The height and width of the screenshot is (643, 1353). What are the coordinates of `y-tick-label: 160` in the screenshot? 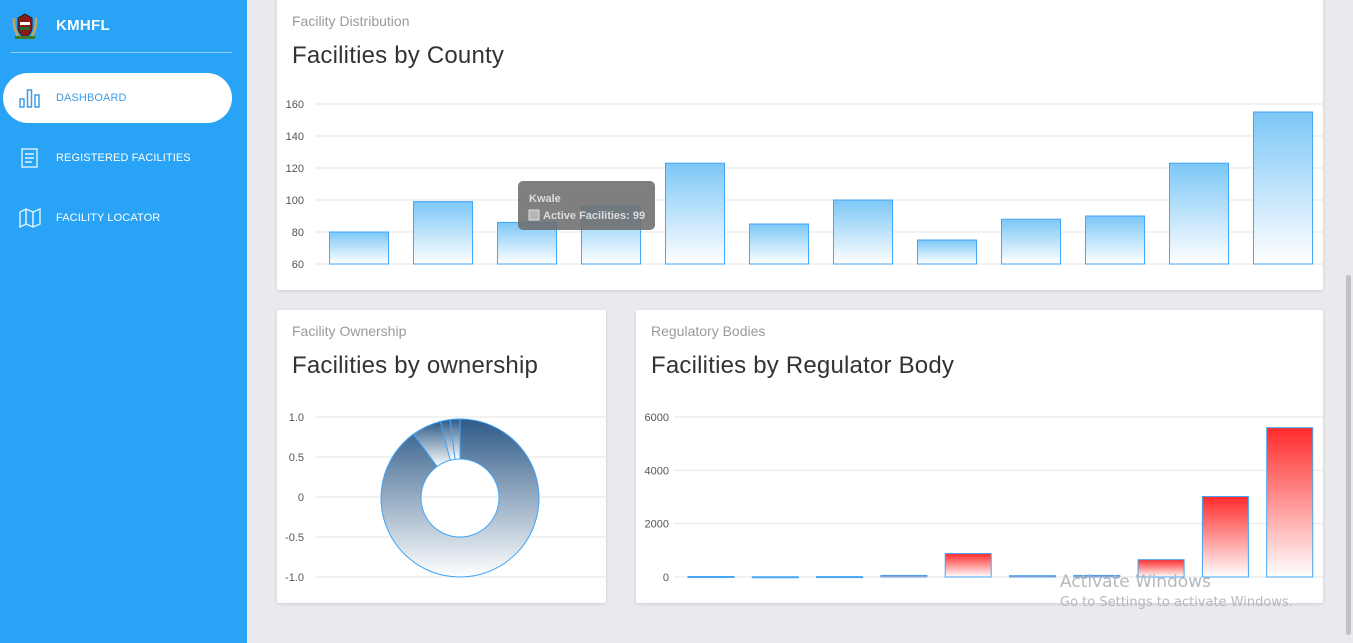 It's located at (295, 105).